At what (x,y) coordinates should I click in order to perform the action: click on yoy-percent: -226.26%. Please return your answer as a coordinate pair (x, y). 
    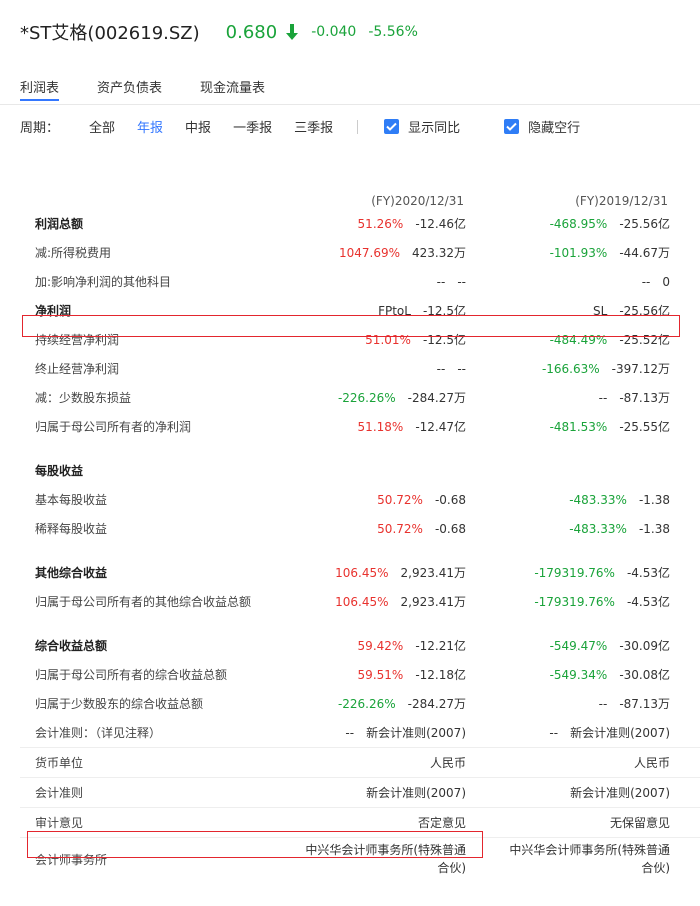
    Looking at the image, I should click on (366, 704).